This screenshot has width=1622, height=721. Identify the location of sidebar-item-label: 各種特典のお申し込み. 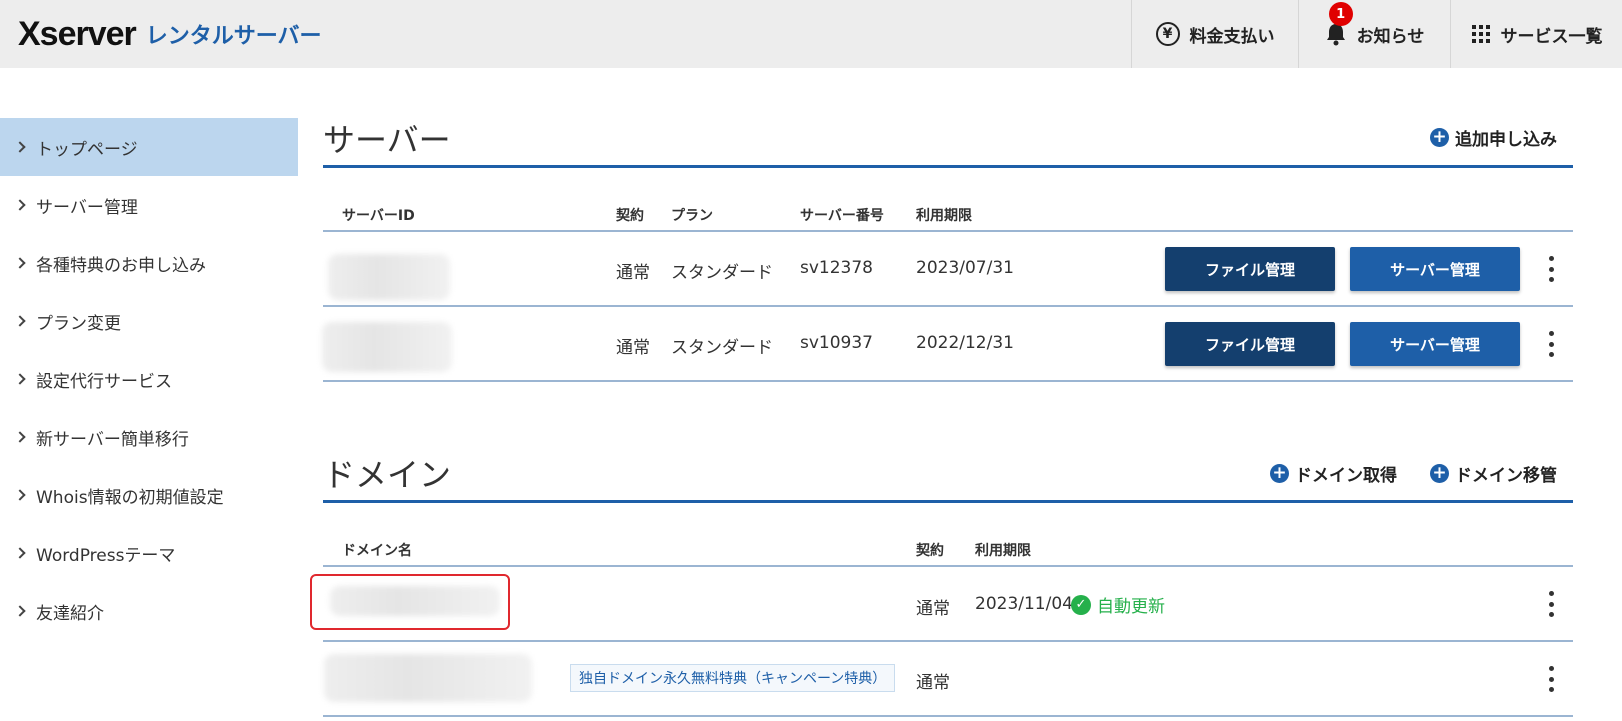
(121, 265).